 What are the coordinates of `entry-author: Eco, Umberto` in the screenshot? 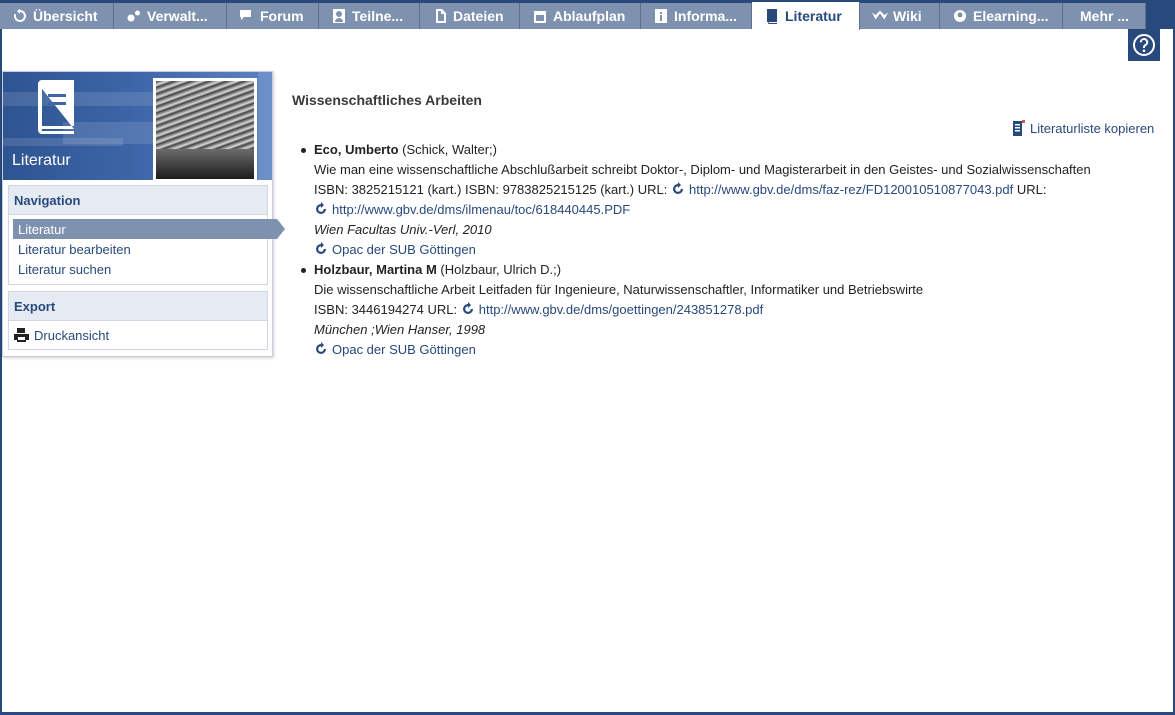 It's located at (356, 149).